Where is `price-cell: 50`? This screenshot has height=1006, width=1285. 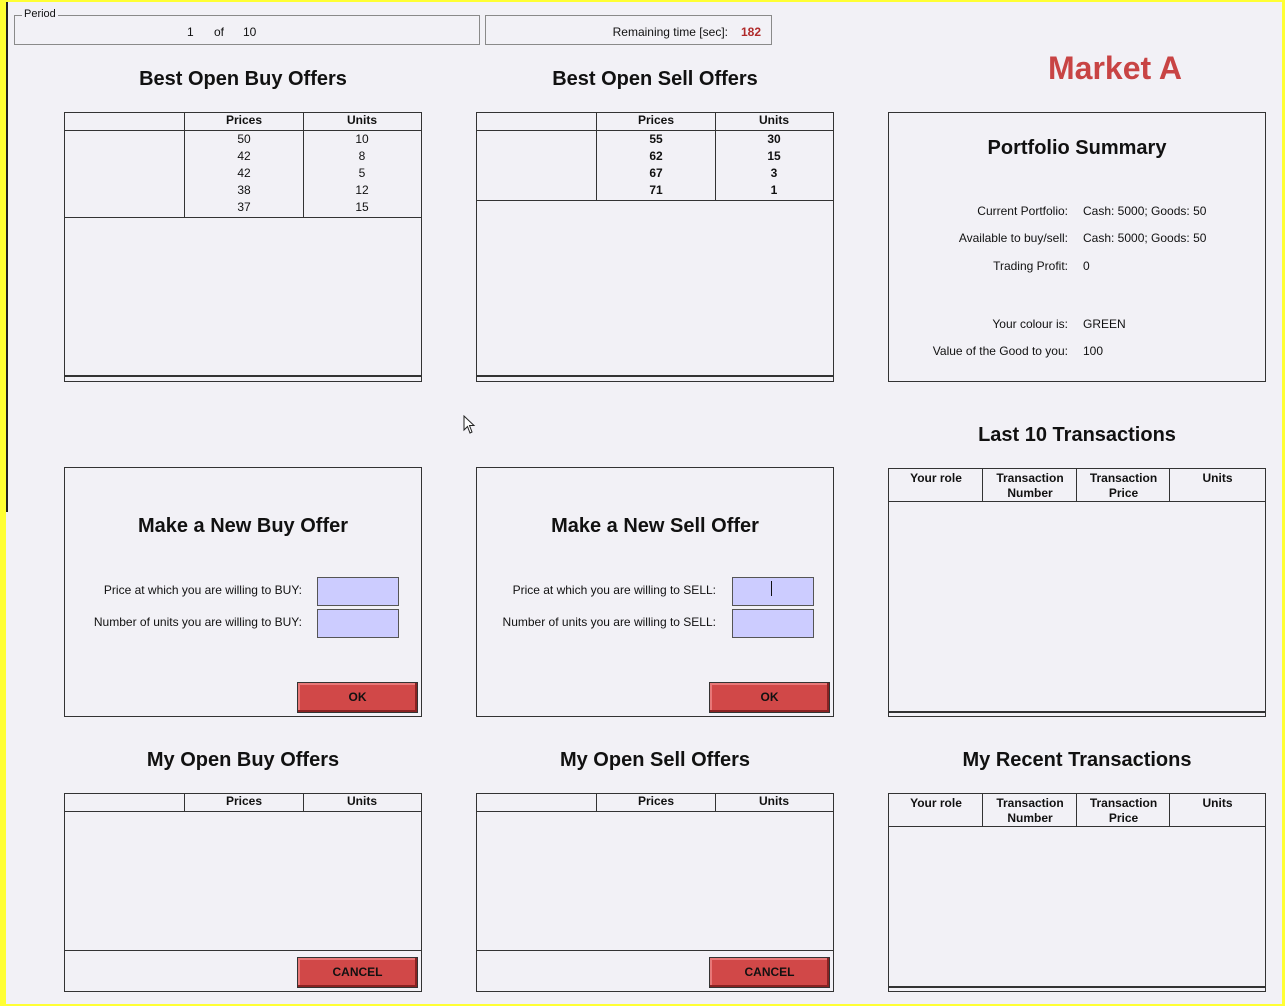
price-cell: 50 is located at coordinates (244, 139).